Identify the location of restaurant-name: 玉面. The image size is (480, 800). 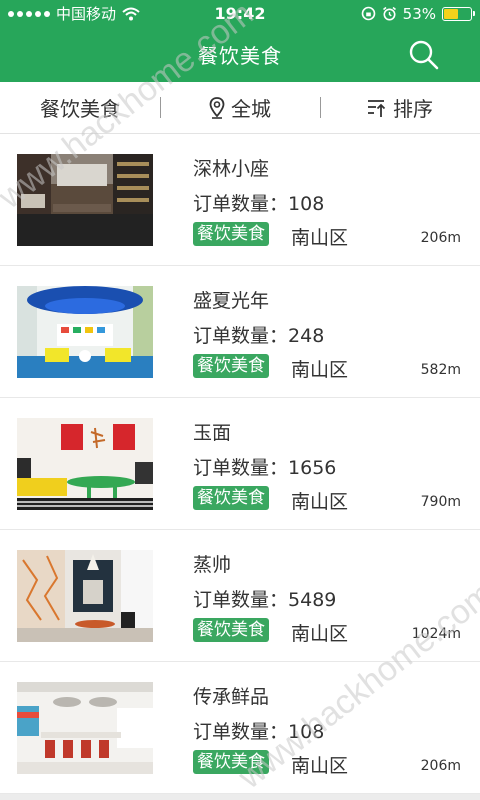
(212, 433).